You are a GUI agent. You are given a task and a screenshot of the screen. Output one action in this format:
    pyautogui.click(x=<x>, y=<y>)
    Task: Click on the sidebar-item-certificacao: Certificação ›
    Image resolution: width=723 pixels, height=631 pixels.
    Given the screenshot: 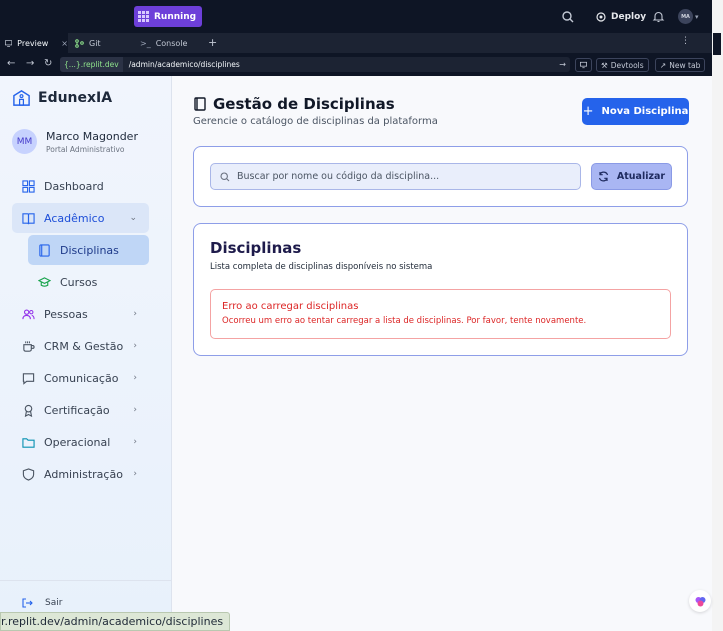 What is the action you would take?
    pyautogui.click(x=80, y=410)
    